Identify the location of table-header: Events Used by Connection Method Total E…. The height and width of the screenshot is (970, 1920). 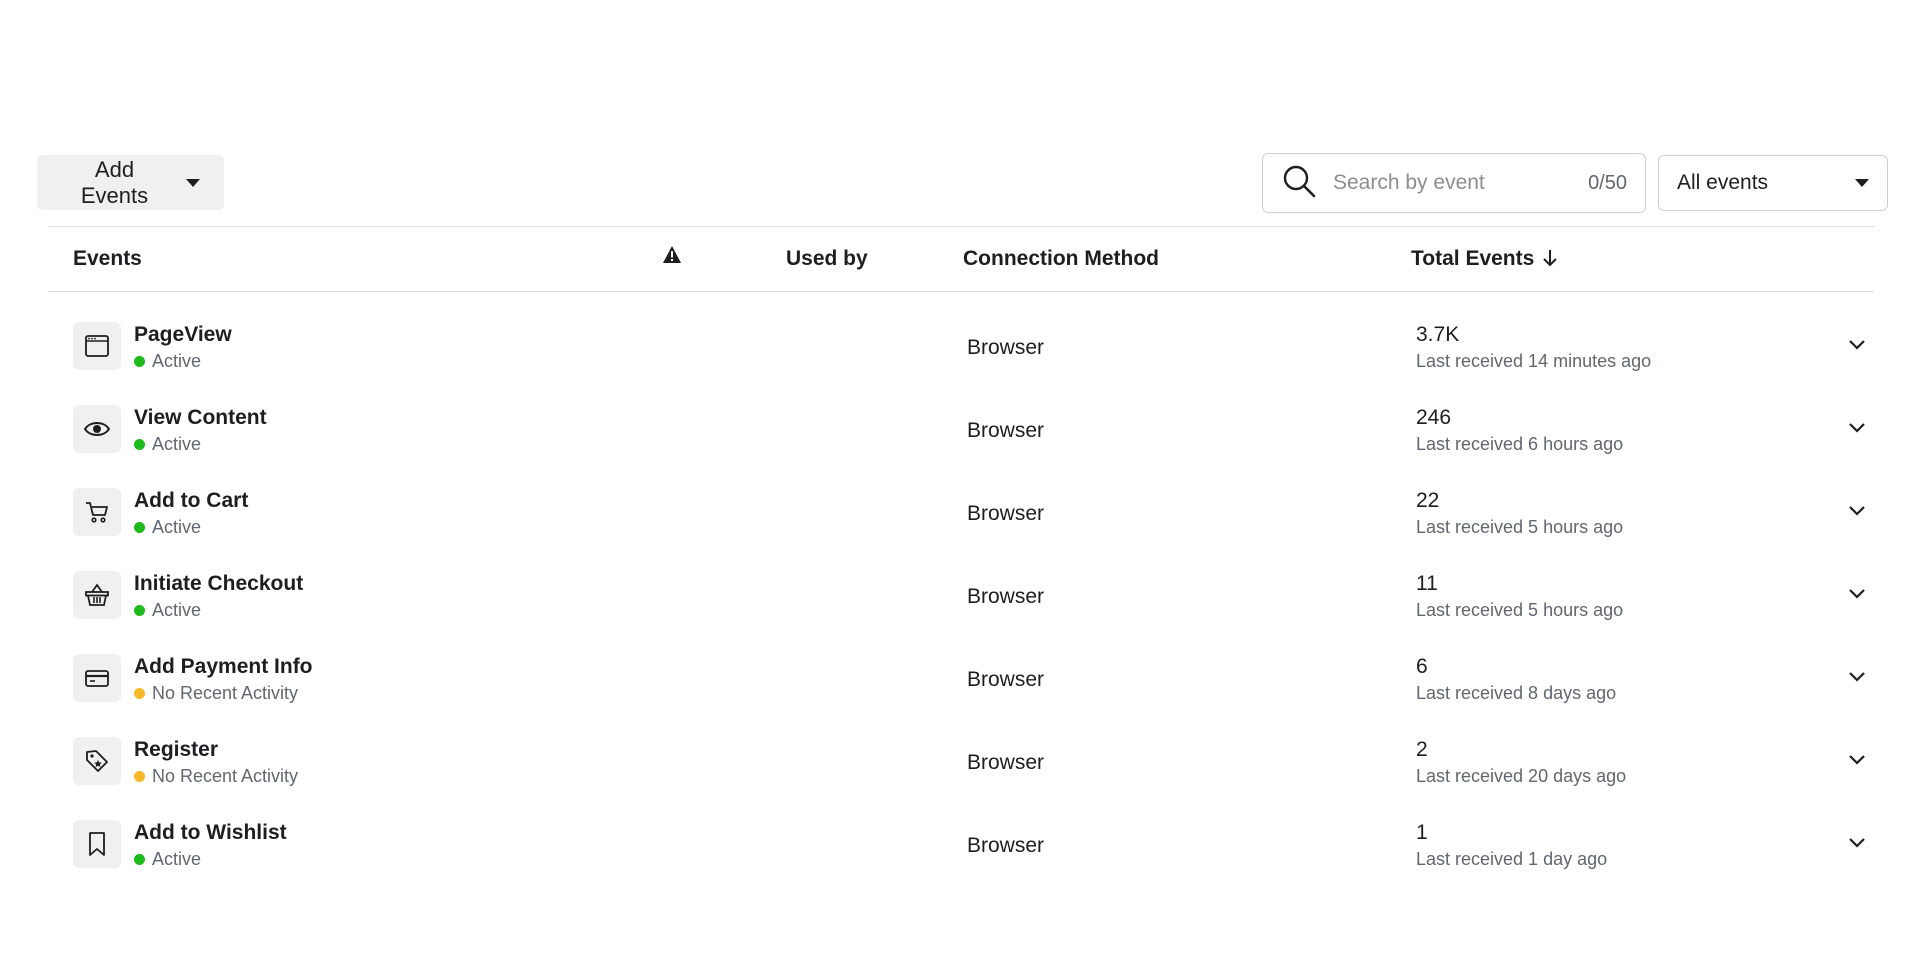
(961, 259).